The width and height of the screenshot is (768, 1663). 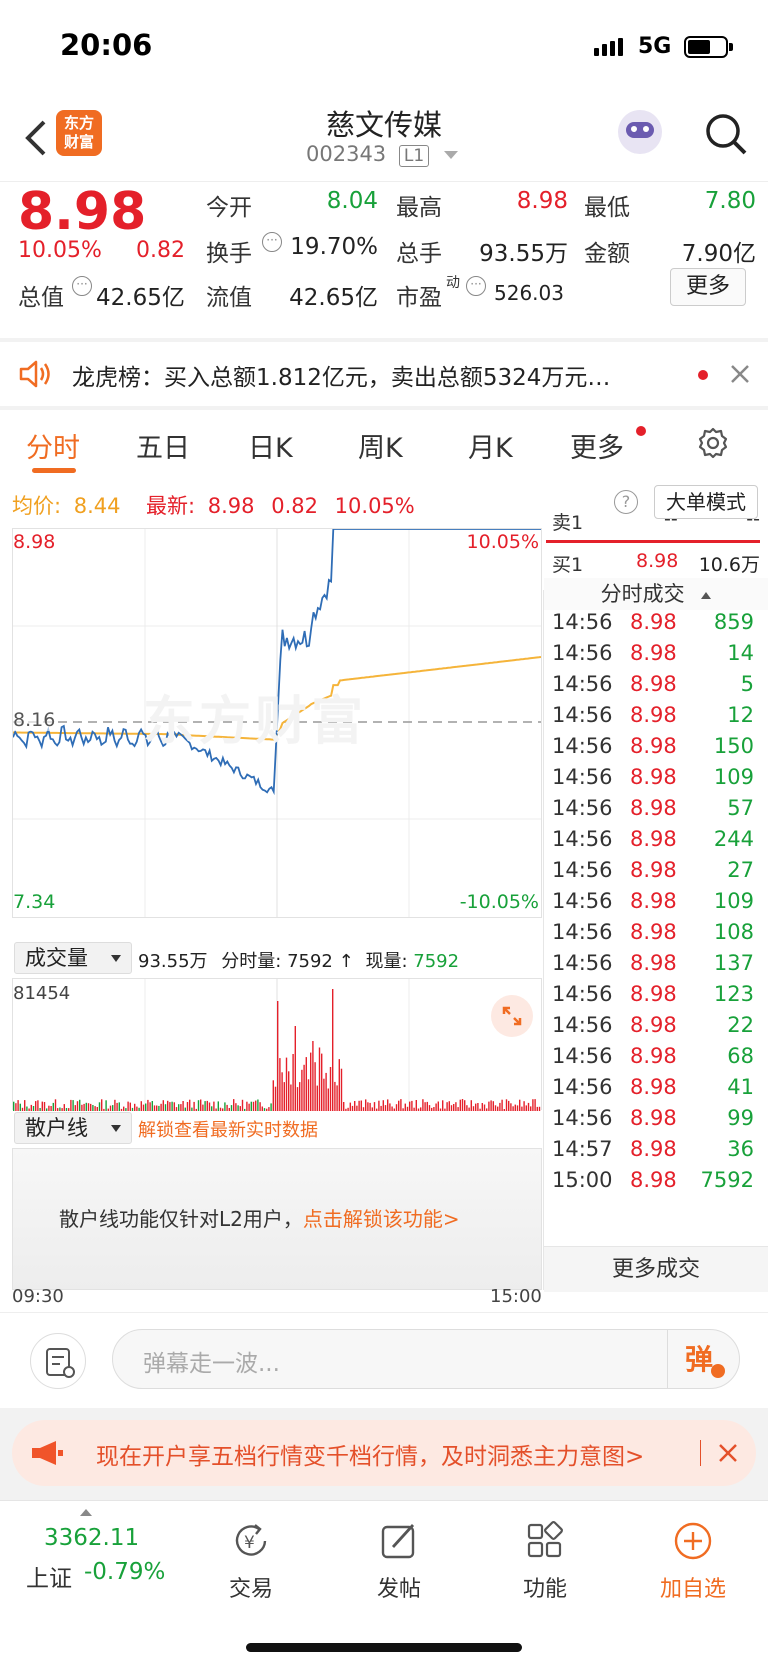 I want to click on danmu-send-button: 弹, so click(x=707, y=1360).